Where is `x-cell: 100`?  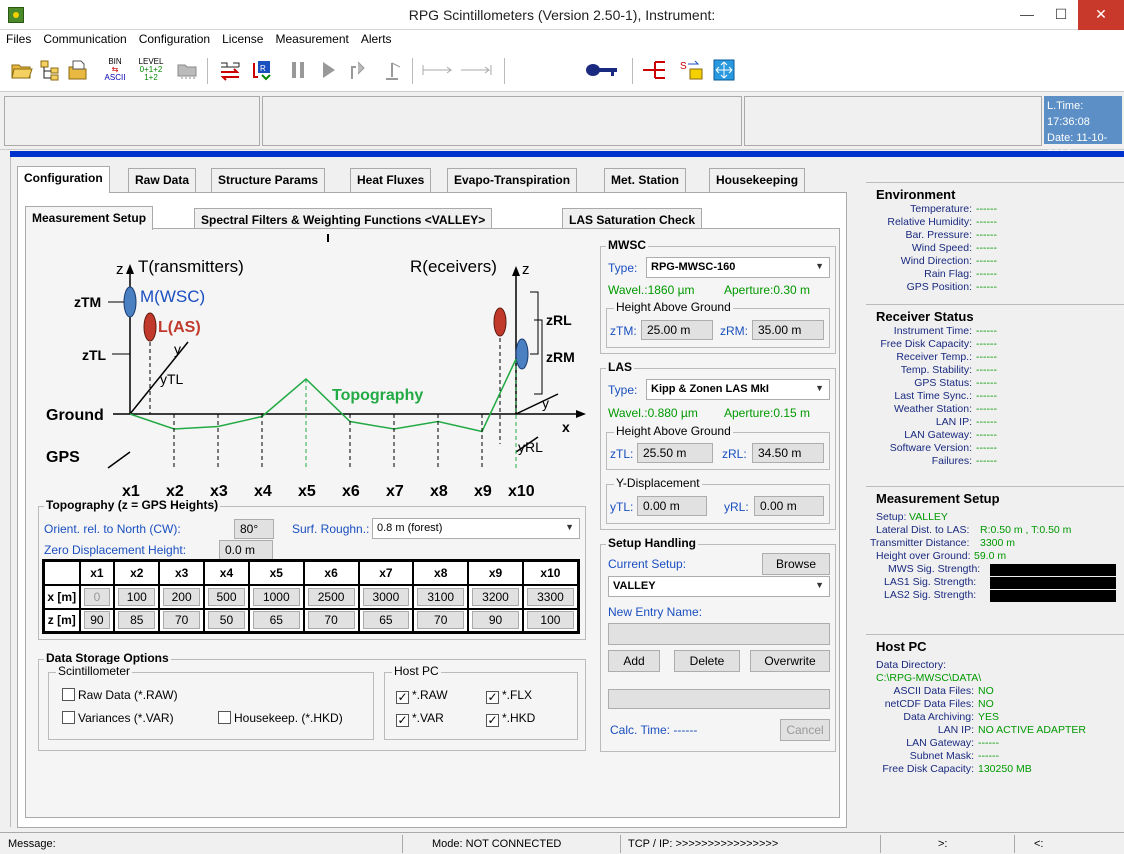 x-cell: 100 is located at coordinates (137, 596).